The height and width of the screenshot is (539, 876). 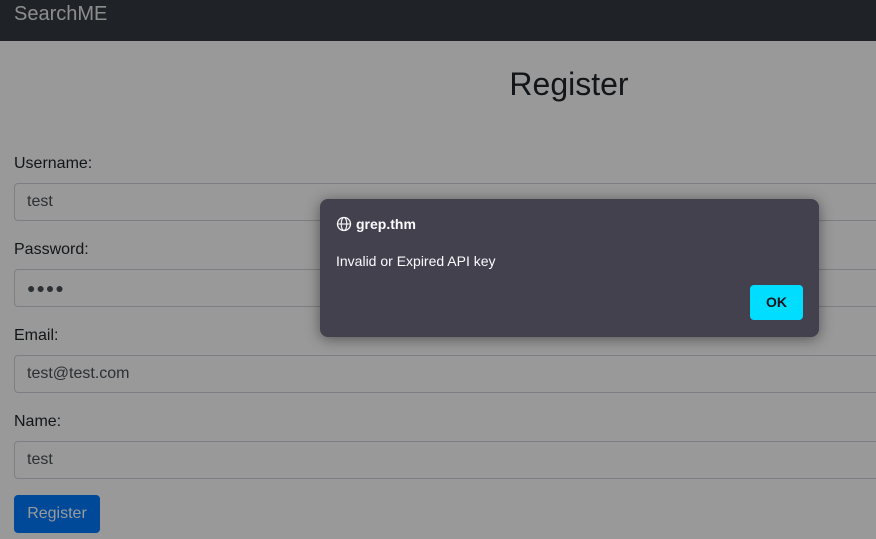 I want to click on ok-button: OK, so click(x=776, y=302).